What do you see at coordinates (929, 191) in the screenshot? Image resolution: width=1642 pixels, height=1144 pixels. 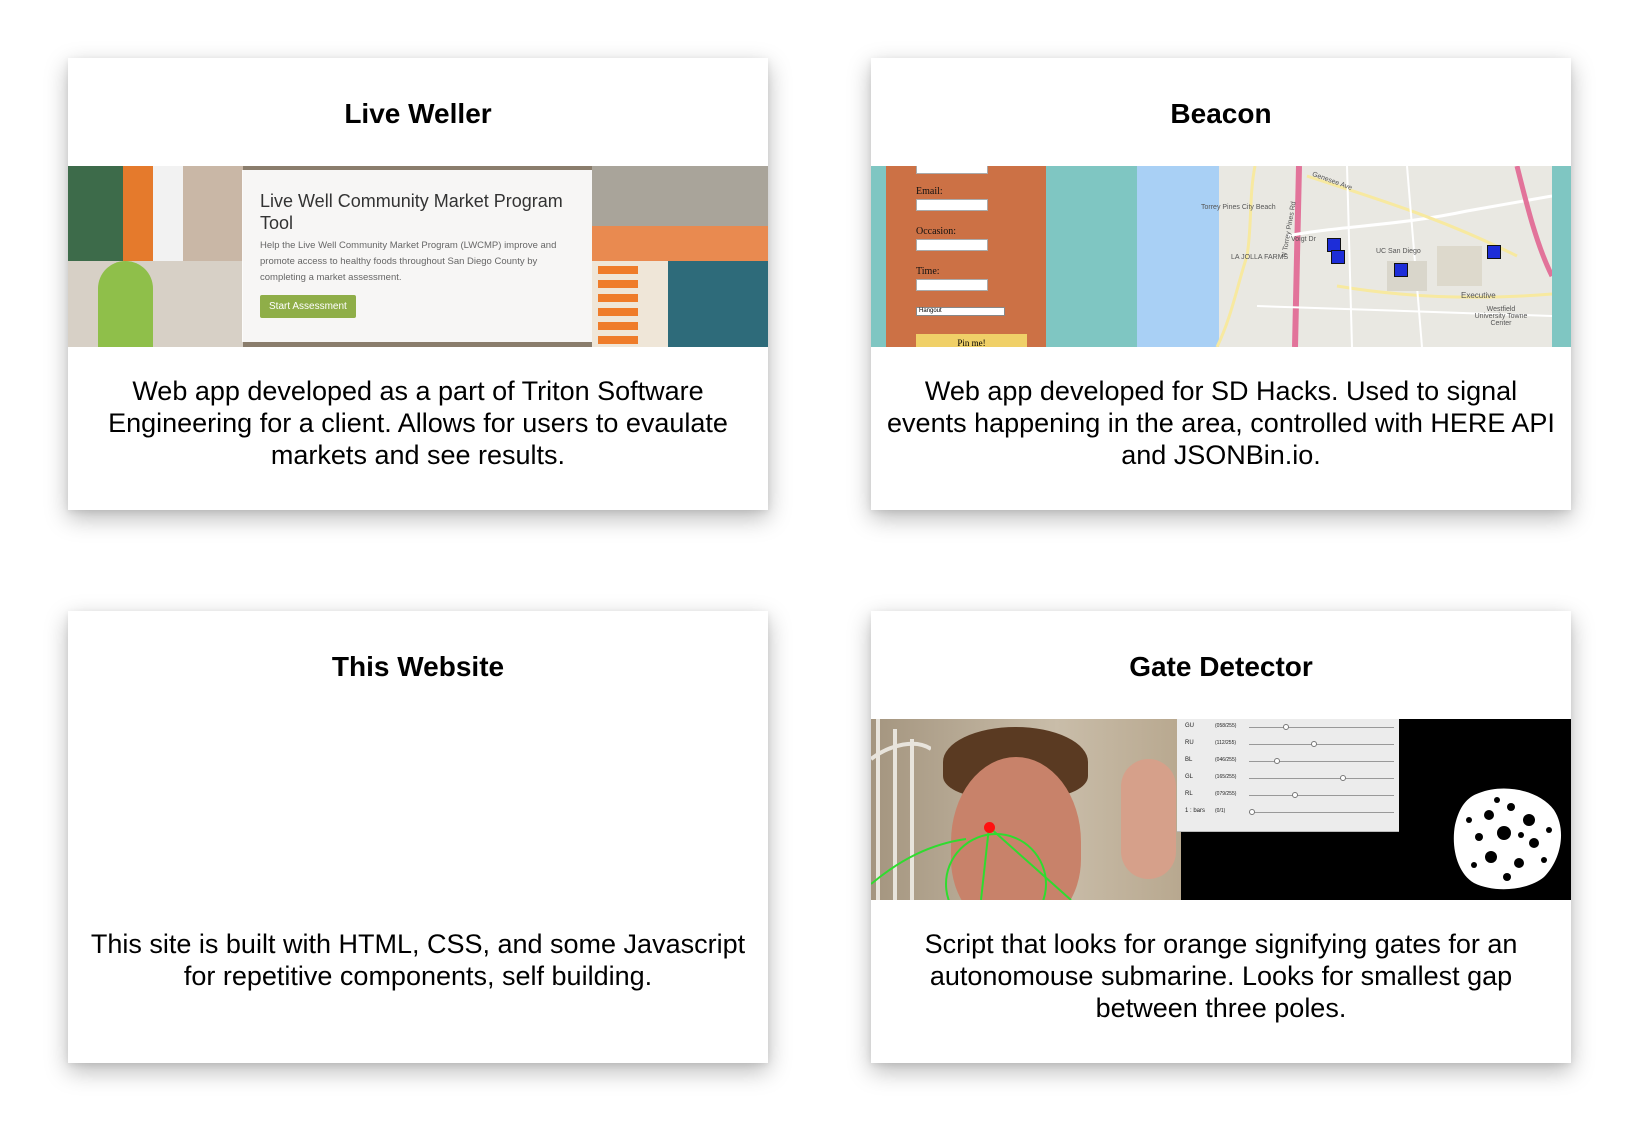 I see `form-label-email: Email:` at bounding box center [929, 191].